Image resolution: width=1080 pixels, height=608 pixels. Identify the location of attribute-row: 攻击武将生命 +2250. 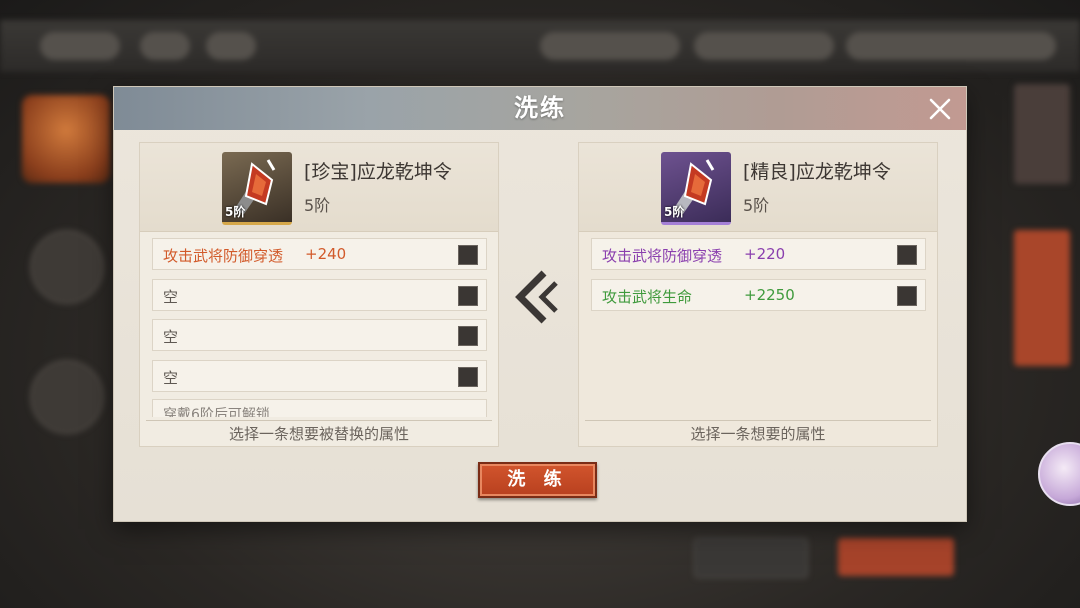
(758, 295).